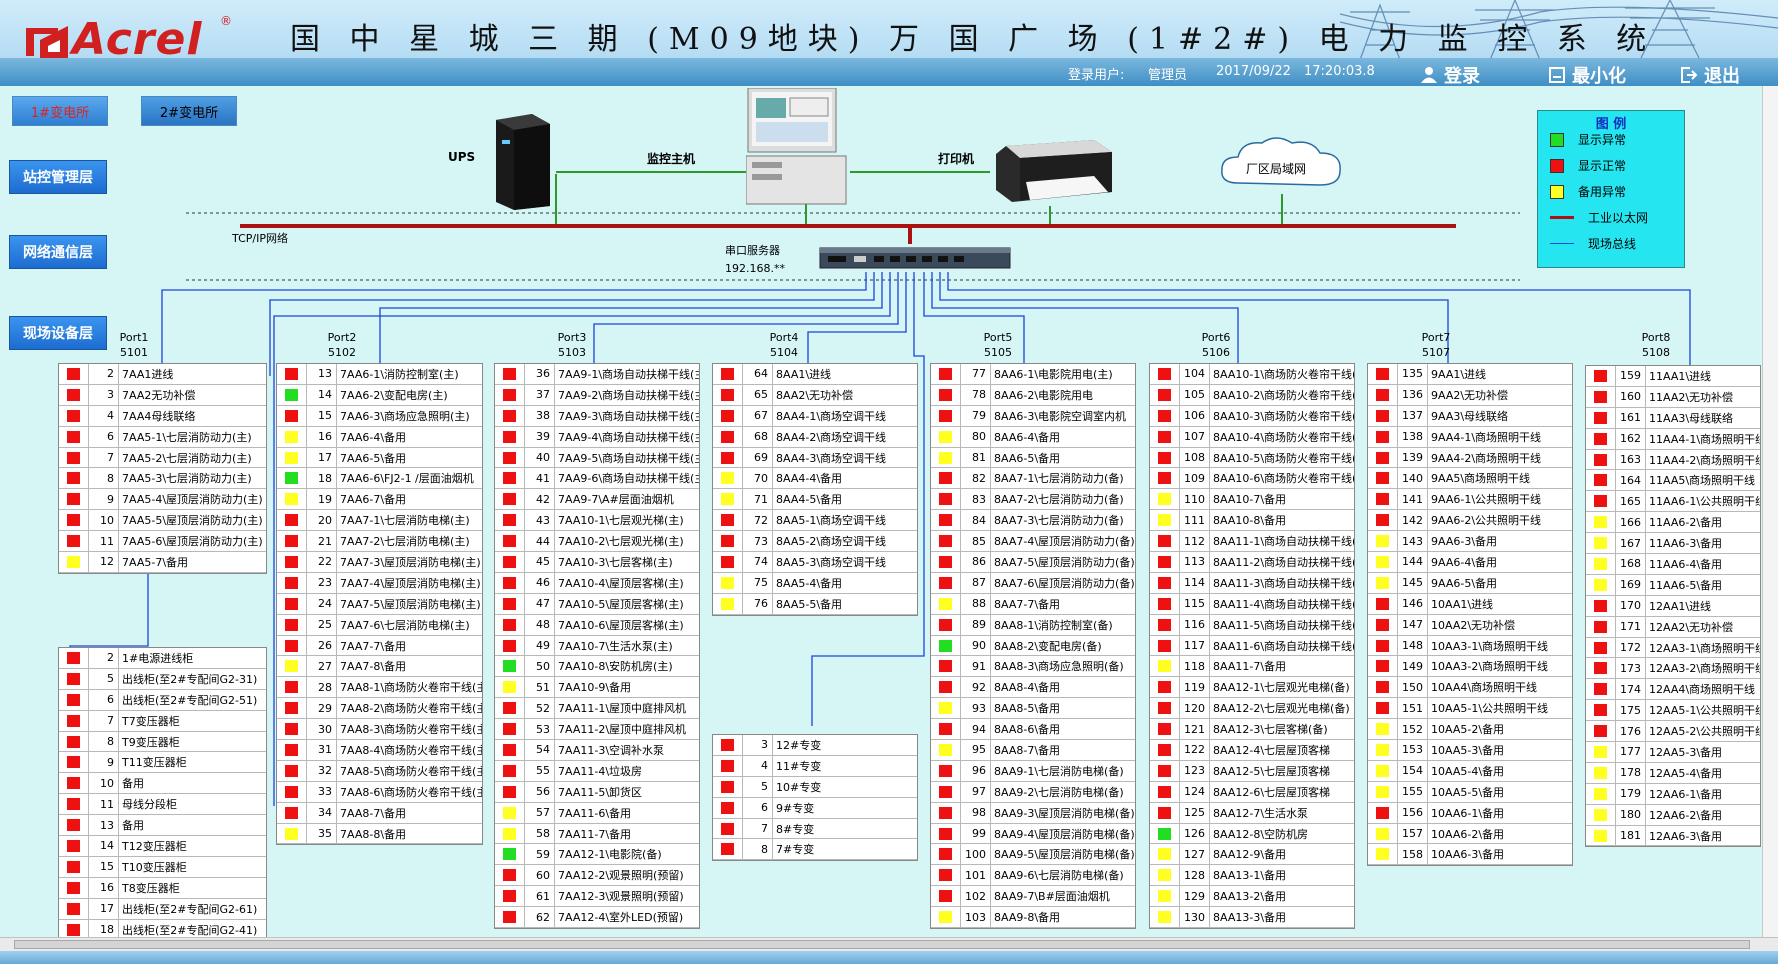  What do you see at coordinates (1710, 75) in the screenshot?
I see `exit-button: 退出` at bounding box center [1710, 75].